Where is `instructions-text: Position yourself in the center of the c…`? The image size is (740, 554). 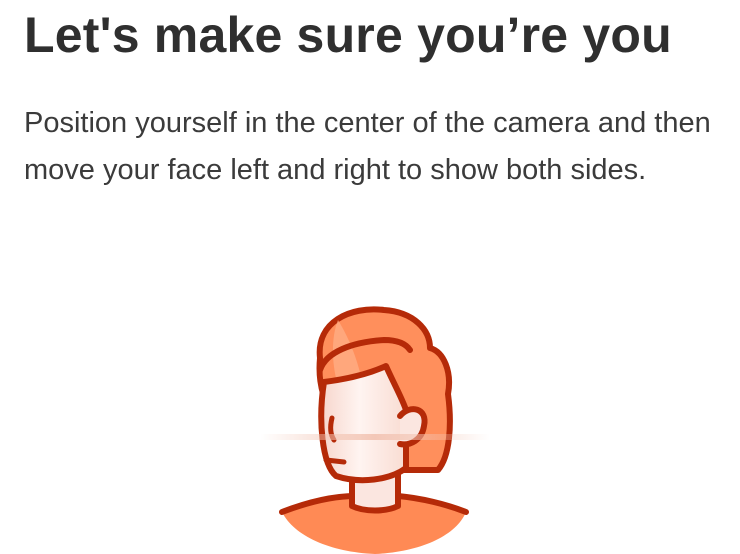
instructions-text: Position yourself in the center of the c… is located at coordinates (367, 146).